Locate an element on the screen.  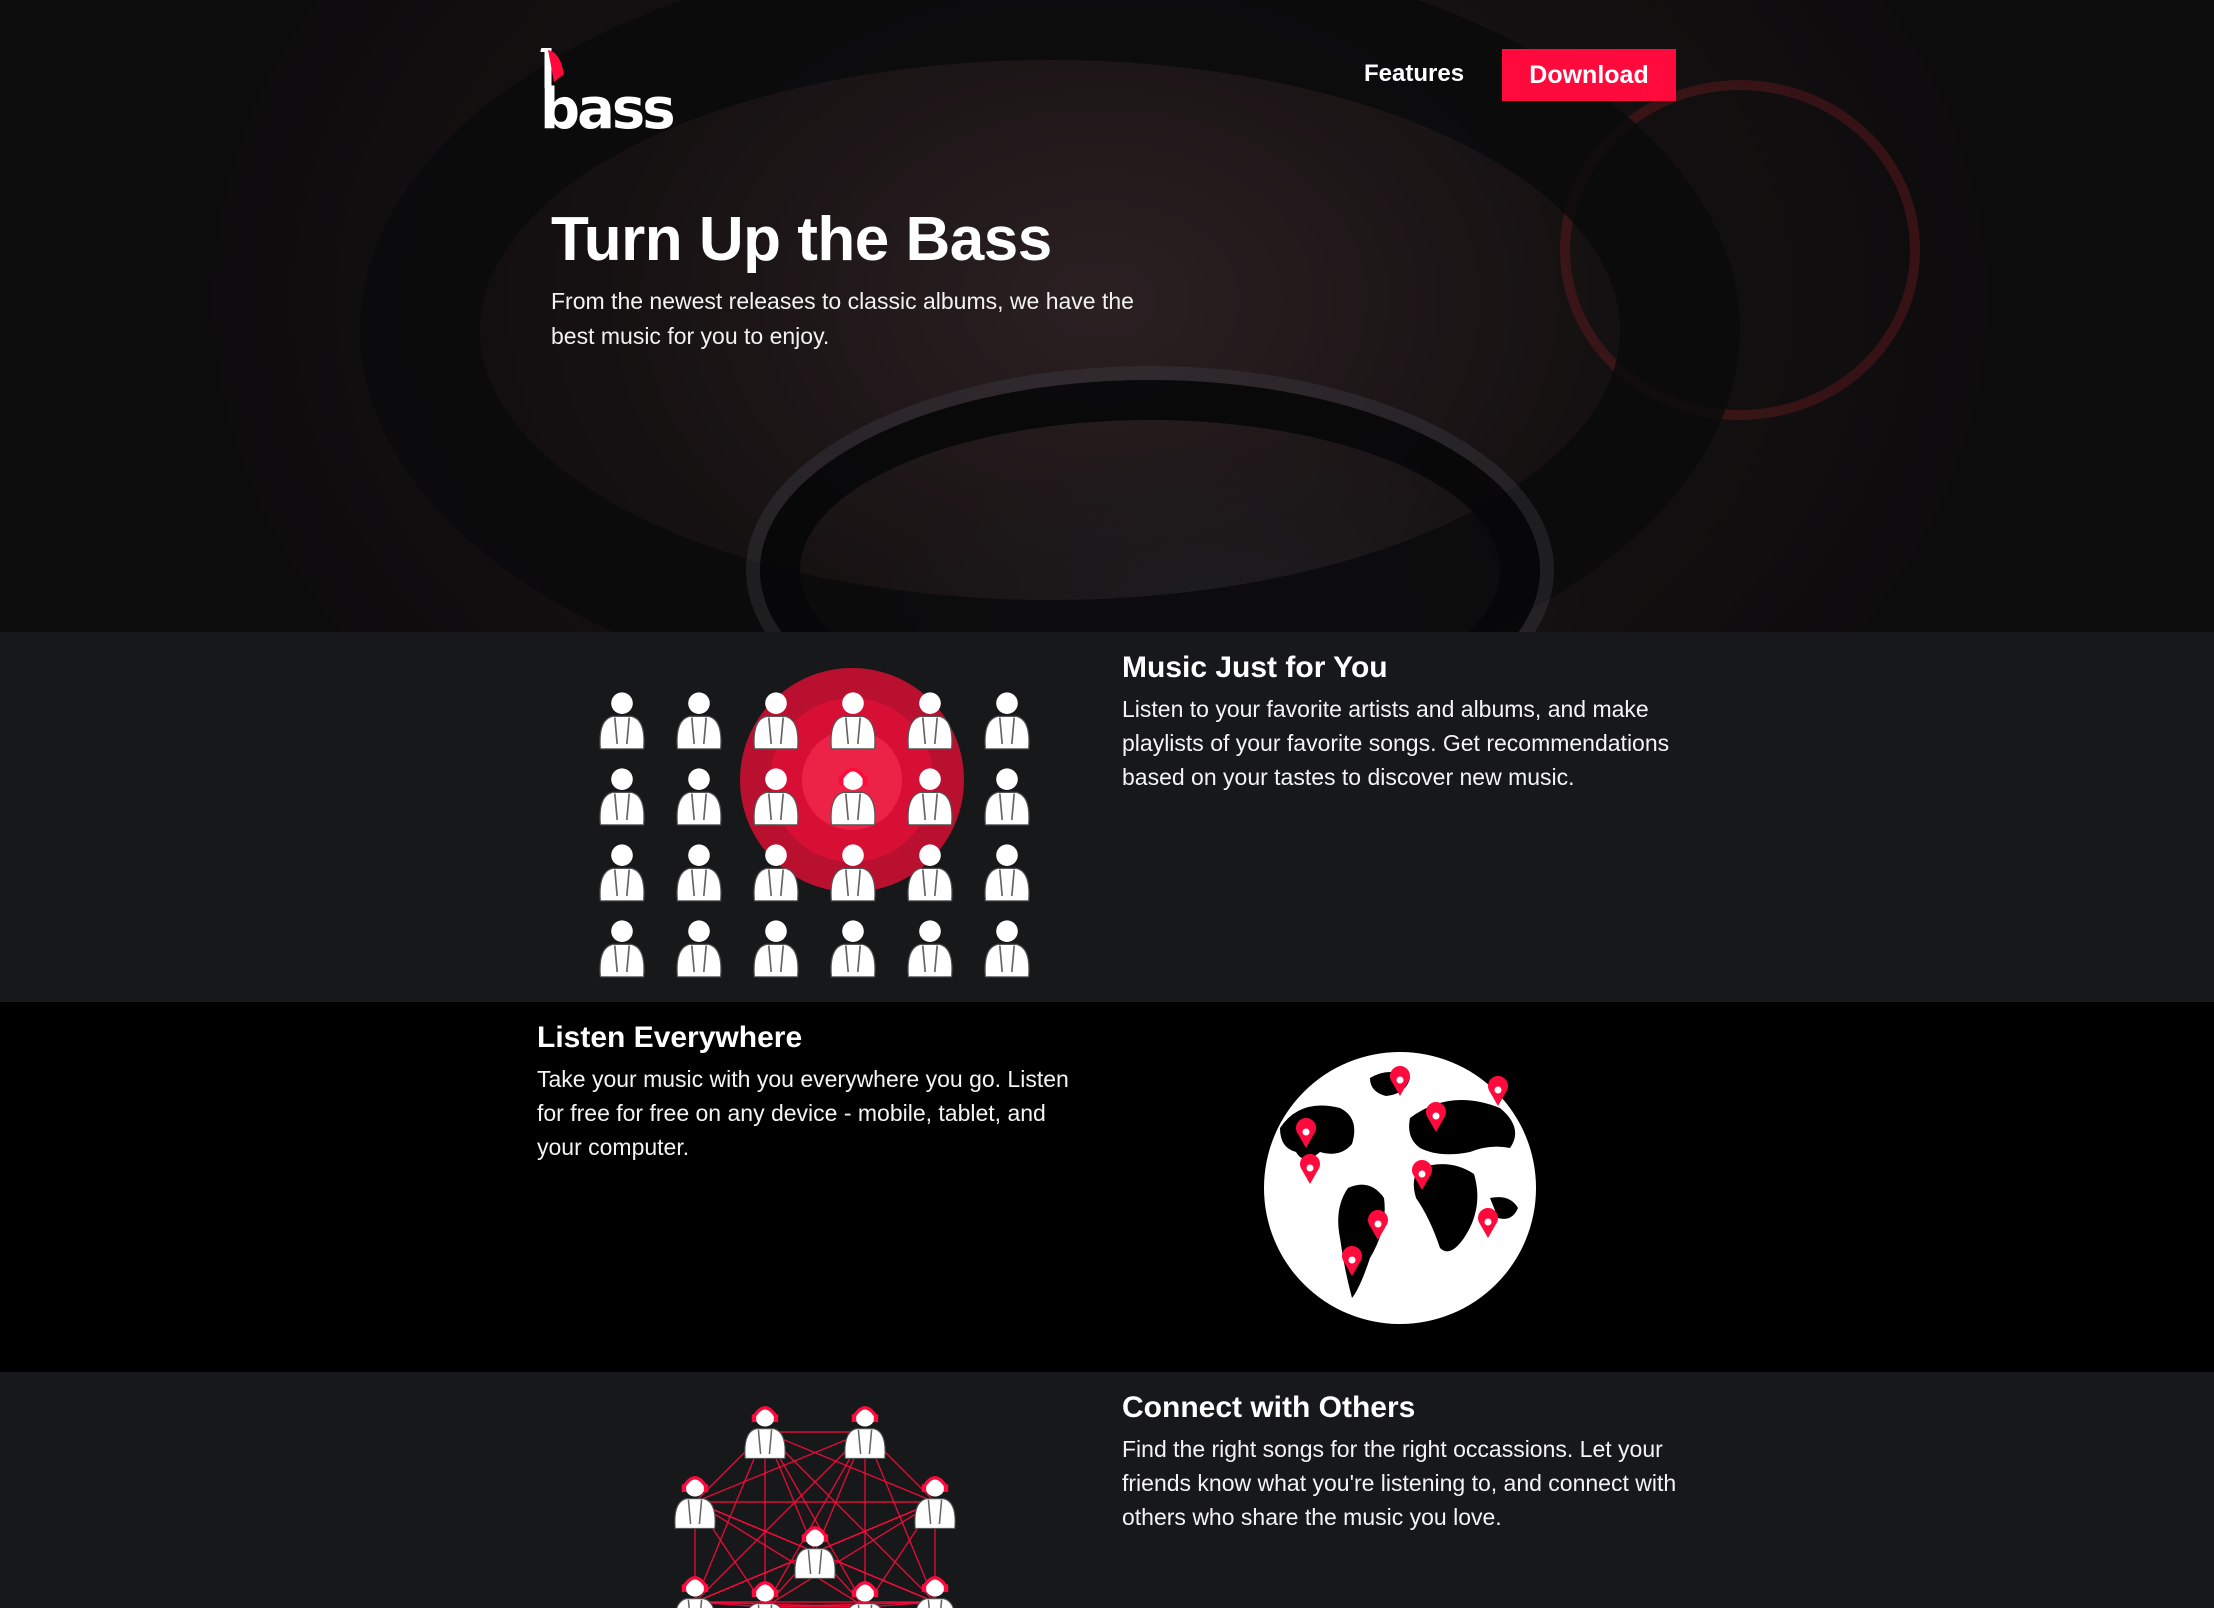
feature-title: Listen Everywhere is located at coordinates (670, 1037).